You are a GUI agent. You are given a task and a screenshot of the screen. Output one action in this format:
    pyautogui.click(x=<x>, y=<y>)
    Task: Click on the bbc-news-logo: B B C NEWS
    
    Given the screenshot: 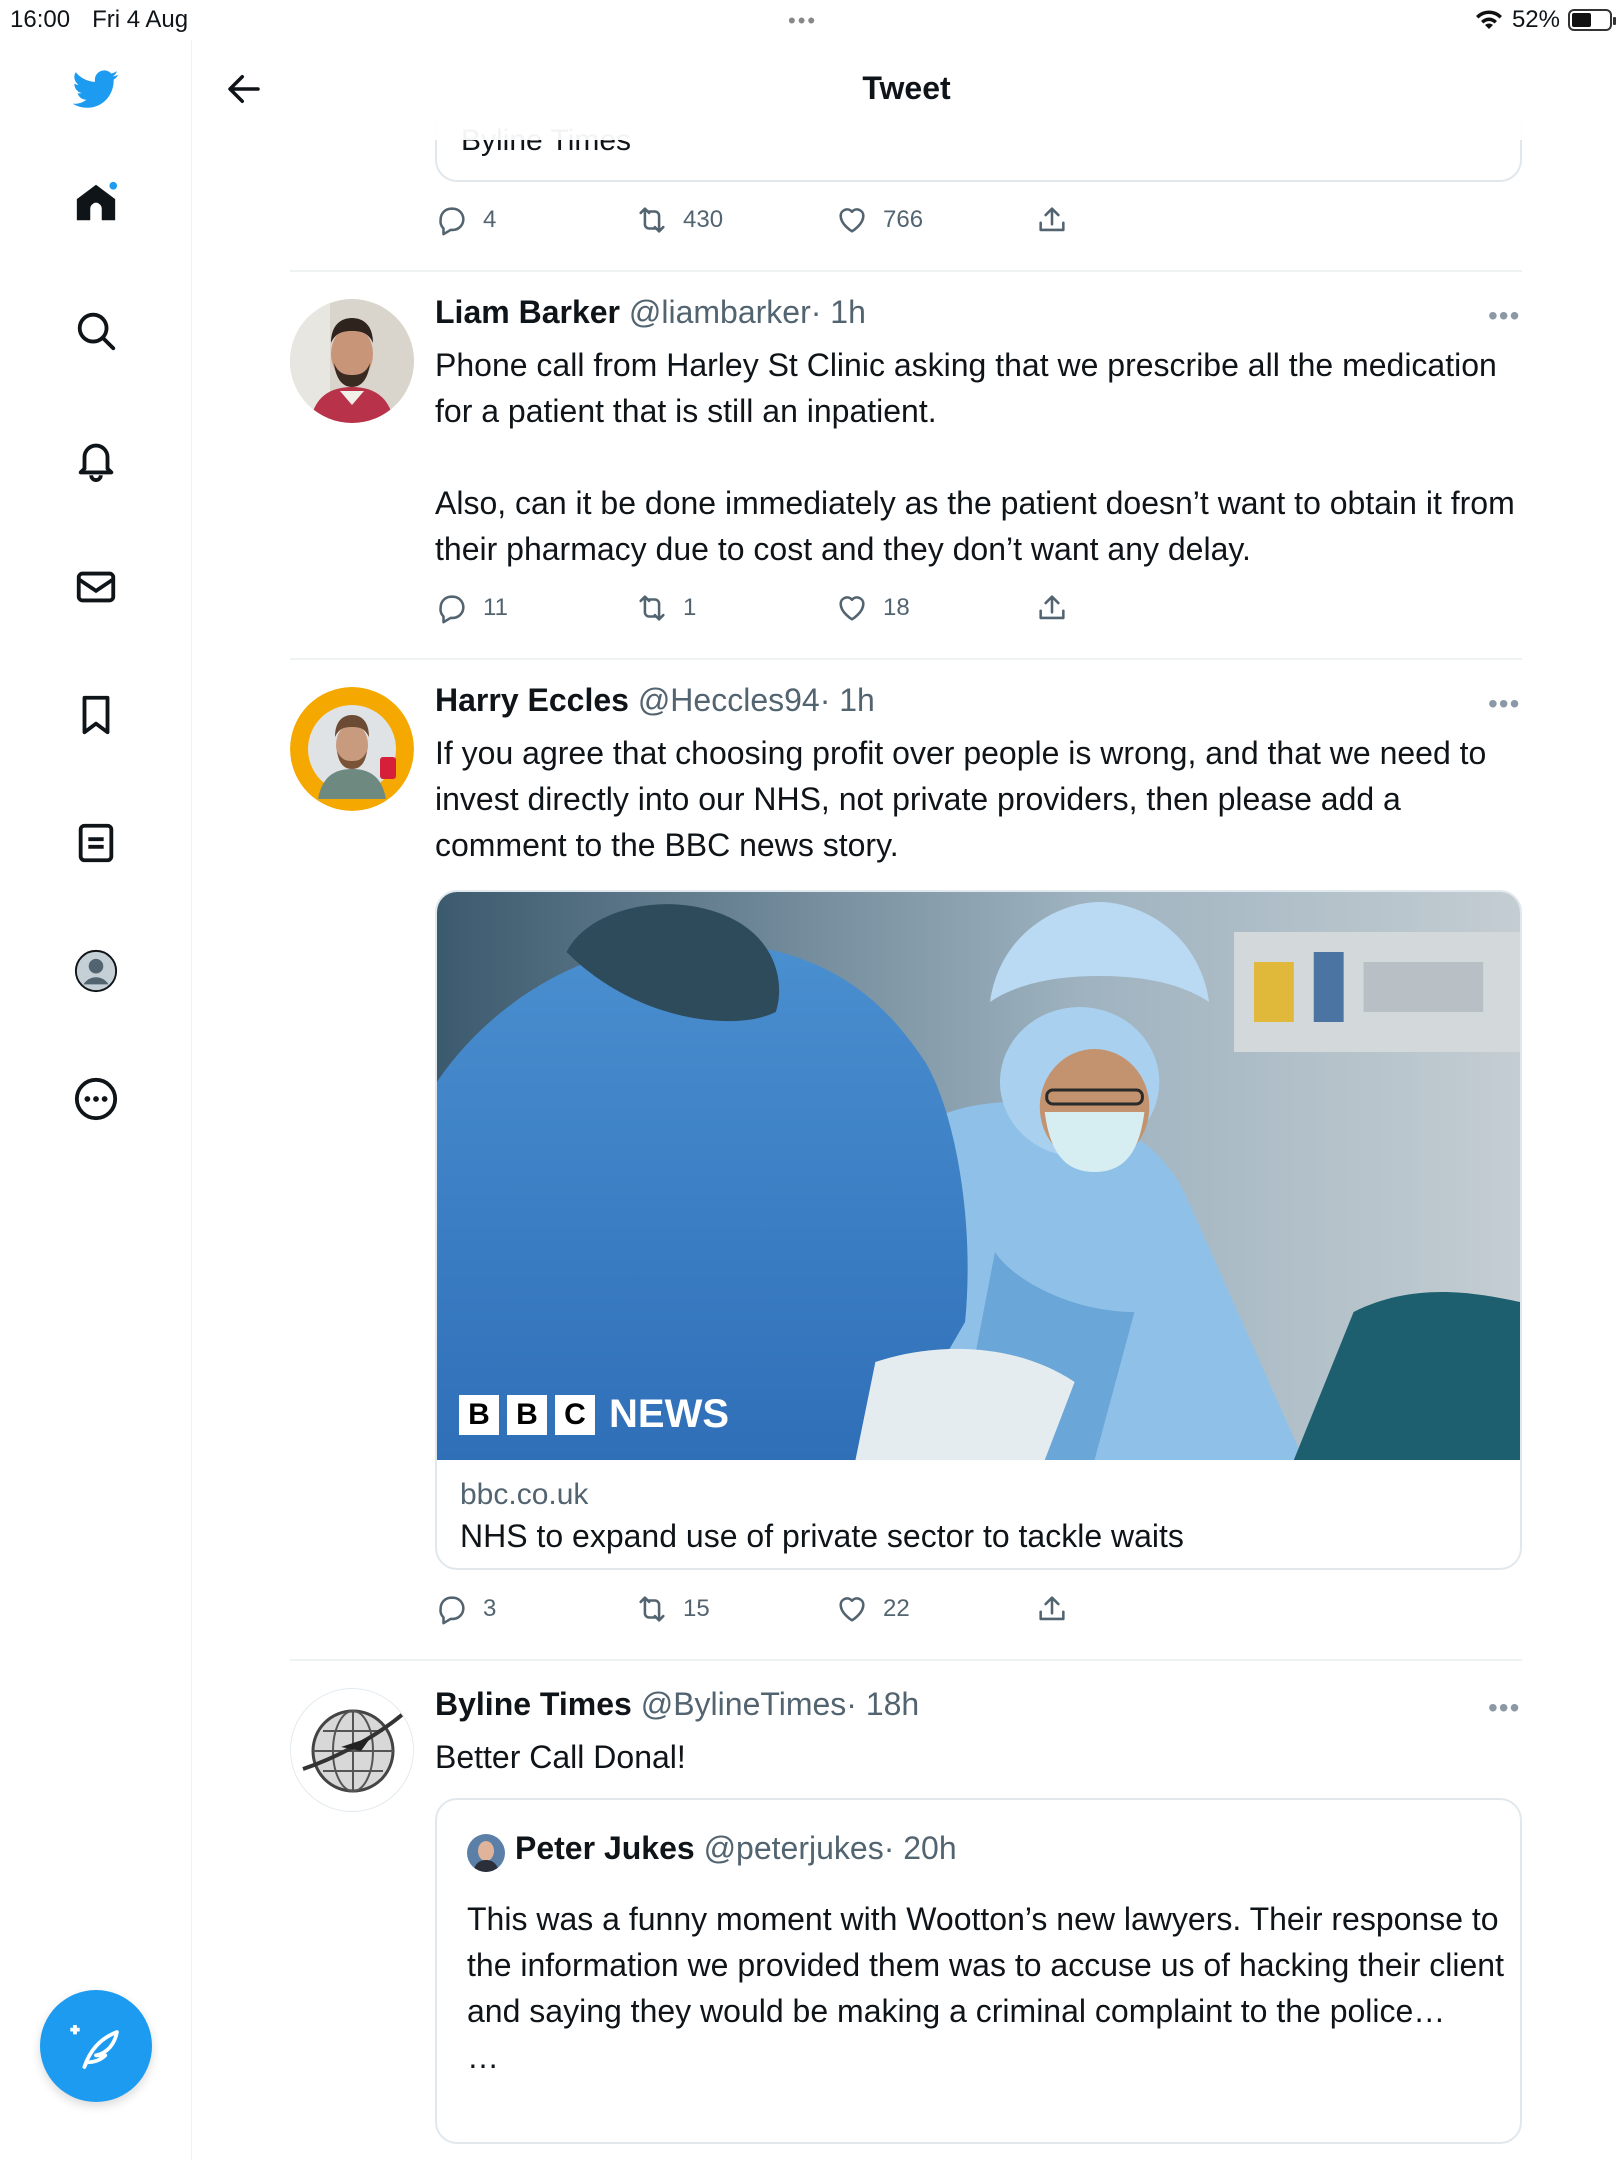 What is the action you would take?
    pyautogui.click(x=594, y=1414)
    